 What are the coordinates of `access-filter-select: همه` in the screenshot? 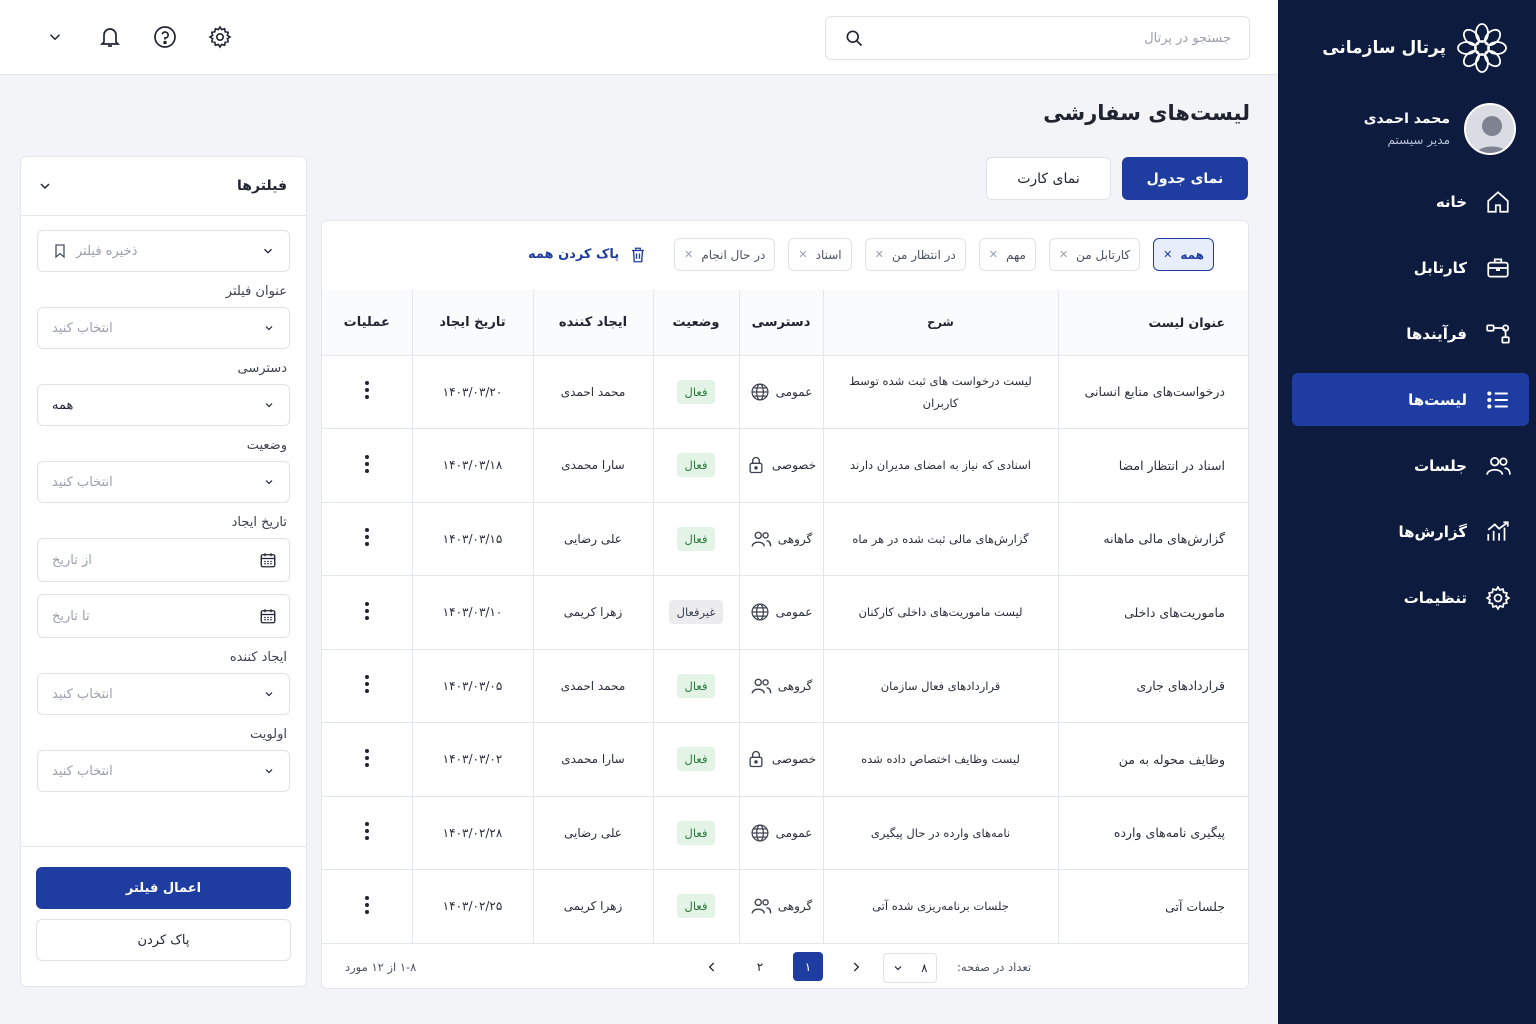 It's located at (163, 405).